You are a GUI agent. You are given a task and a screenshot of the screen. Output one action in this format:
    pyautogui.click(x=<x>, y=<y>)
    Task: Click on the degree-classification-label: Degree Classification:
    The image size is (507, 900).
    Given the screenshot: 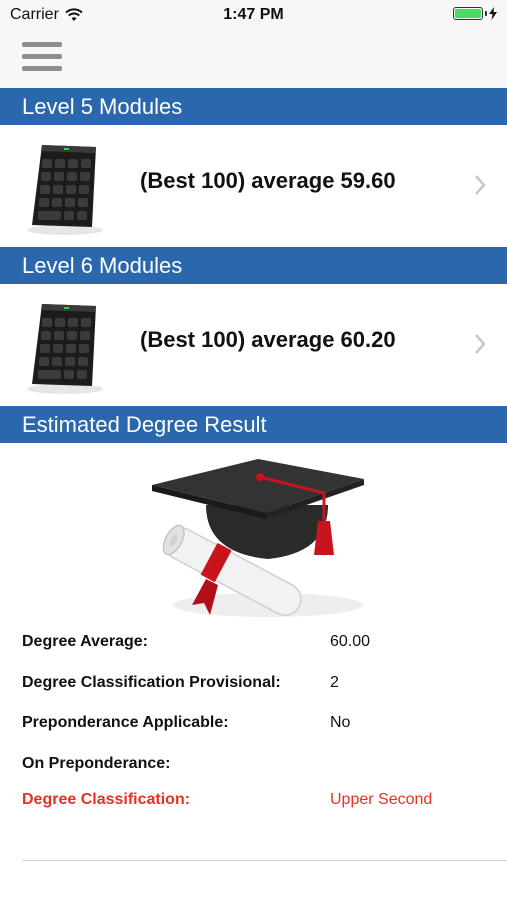 What is the action you would take?
    pyautogui.click(x=106, y=799)
    